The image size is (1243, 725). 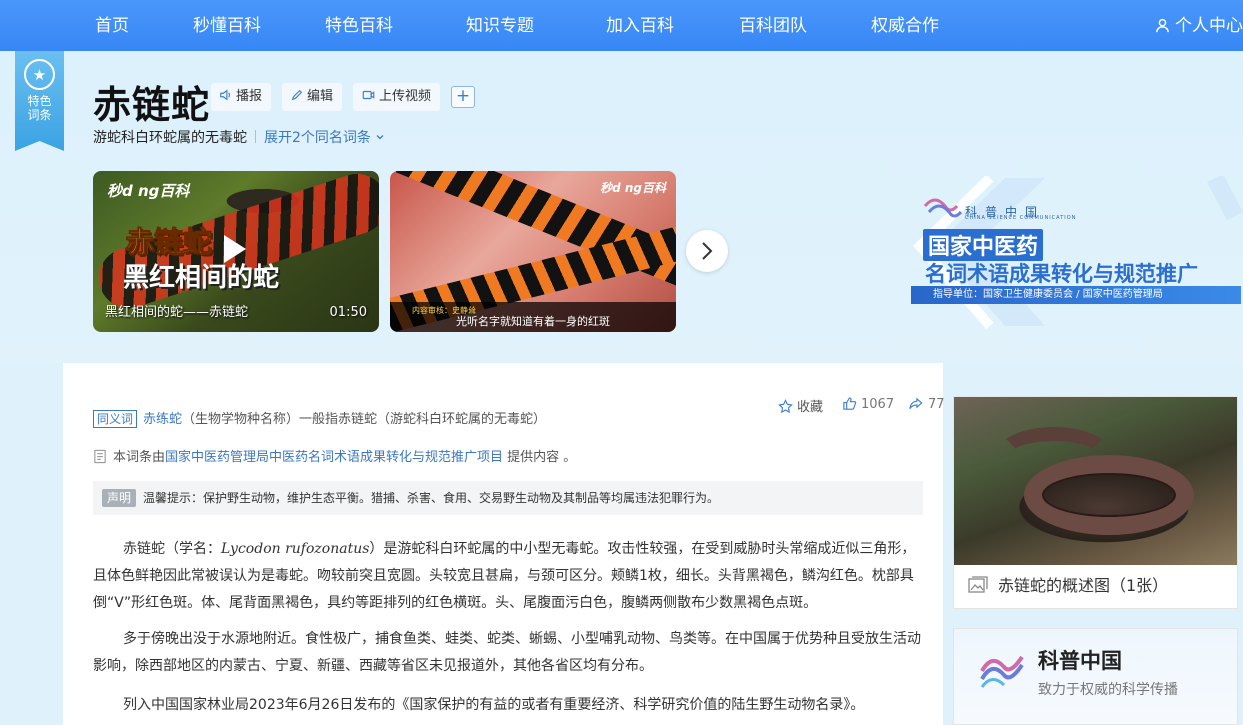 What do you see at coordinates (227, 25) in the screenshot?
I see `nav-item-miaodong: 秒懂百科` at bounding box center [227, 25].